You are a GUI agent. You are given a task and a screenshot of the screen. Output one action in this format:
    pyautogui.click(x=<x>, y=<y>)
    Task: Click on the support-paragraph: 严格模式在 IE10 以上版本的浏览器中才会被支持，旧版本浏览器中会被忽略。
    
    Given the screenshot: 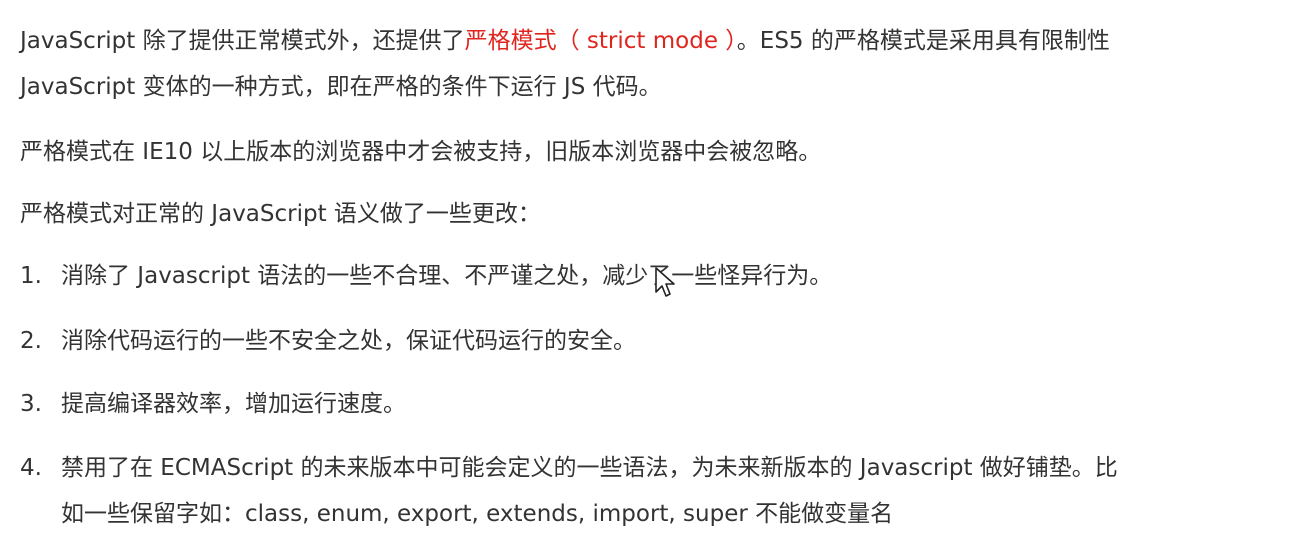 What is the action you would take?
    pyautogui.click(x=421, y=152)
    